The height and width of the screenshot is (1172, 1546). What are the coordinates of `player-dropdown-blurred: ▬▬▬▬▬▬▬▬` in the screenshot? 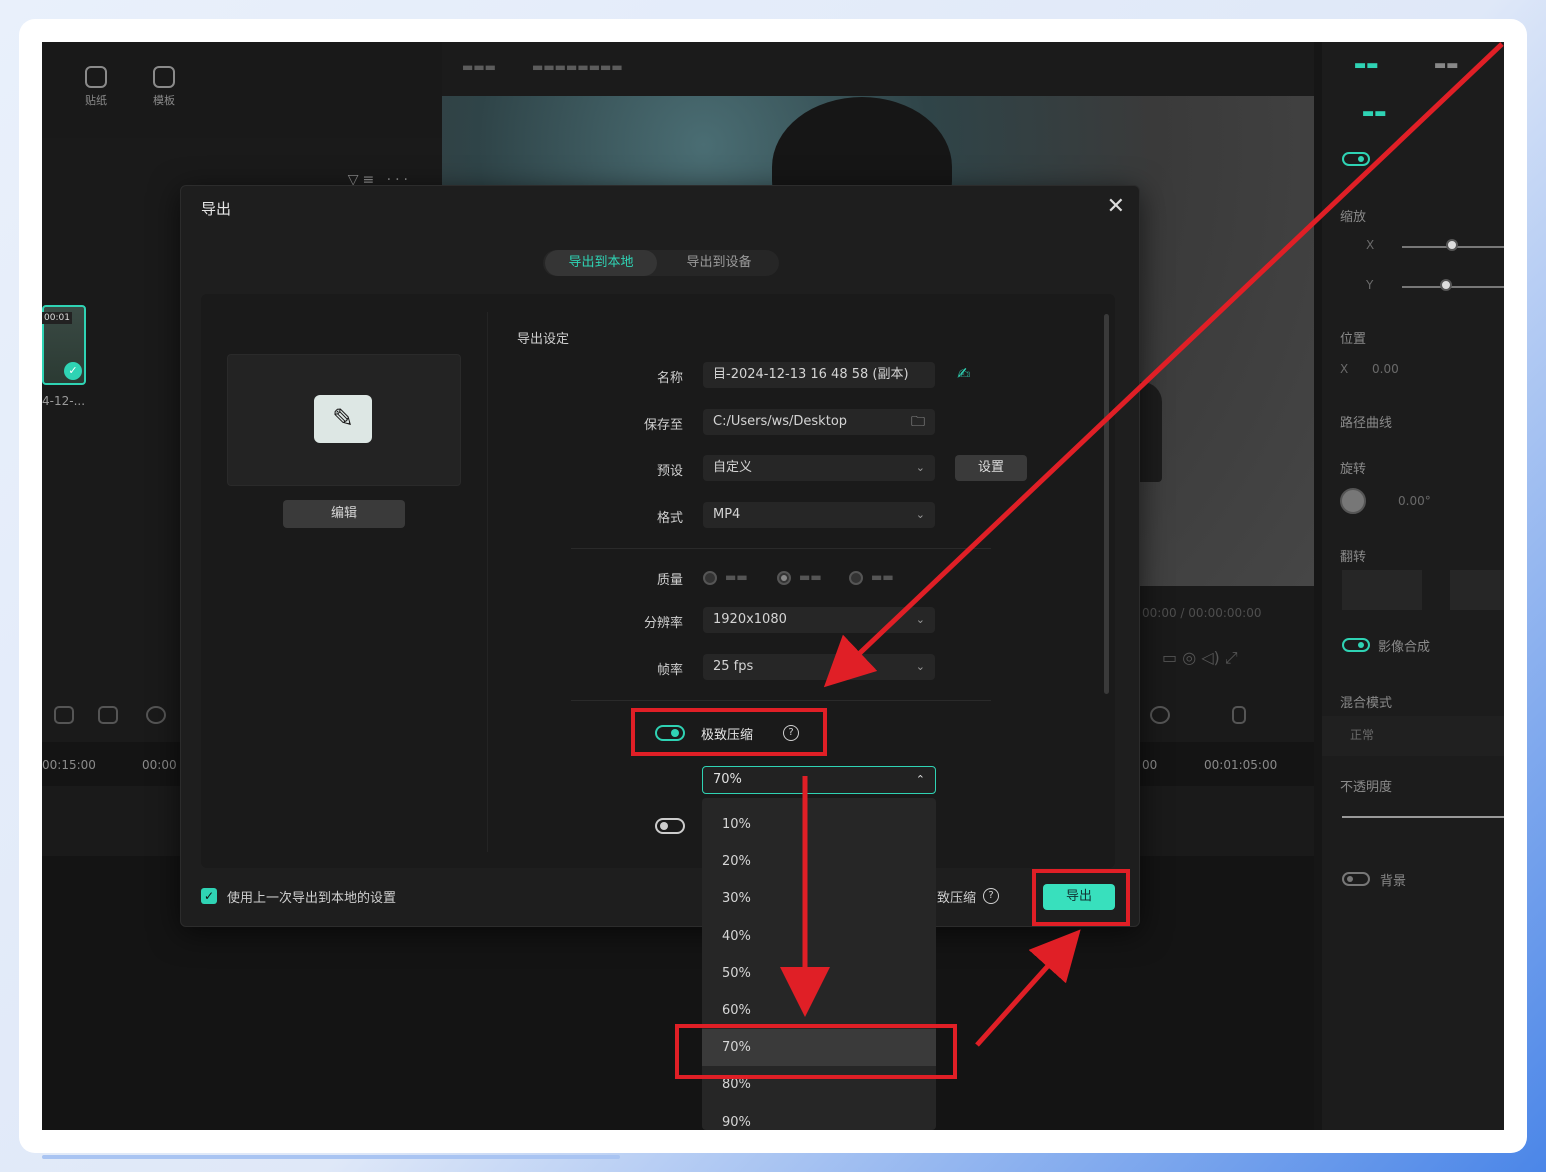 It's located at (577, 67).